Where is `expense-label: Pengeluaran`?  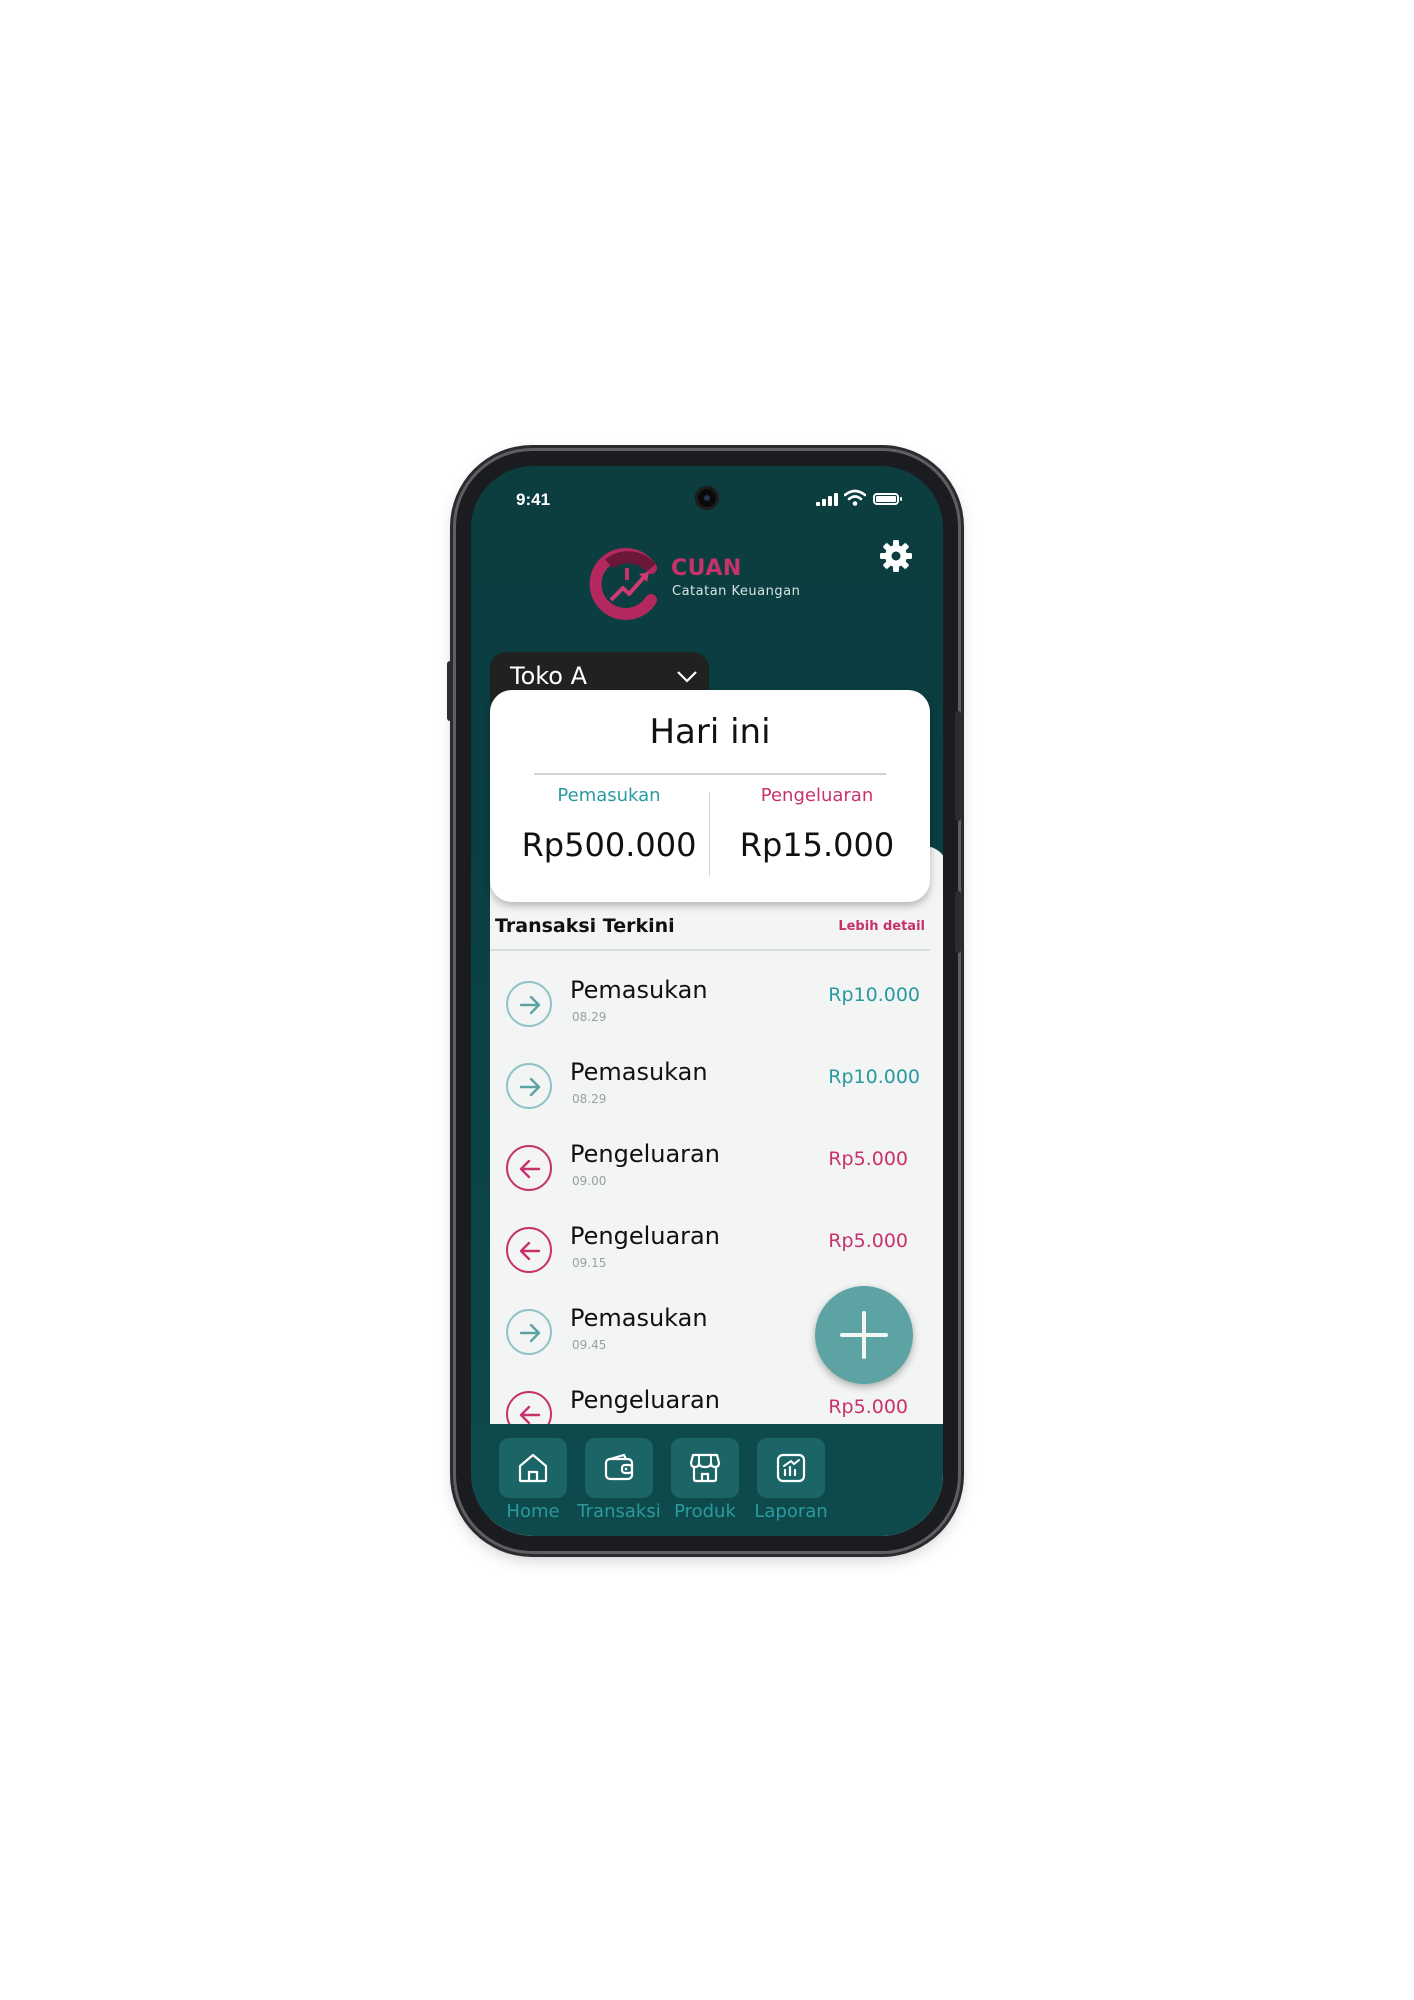
expense-label: Pengeluaran is located at coordinates (817, 795).